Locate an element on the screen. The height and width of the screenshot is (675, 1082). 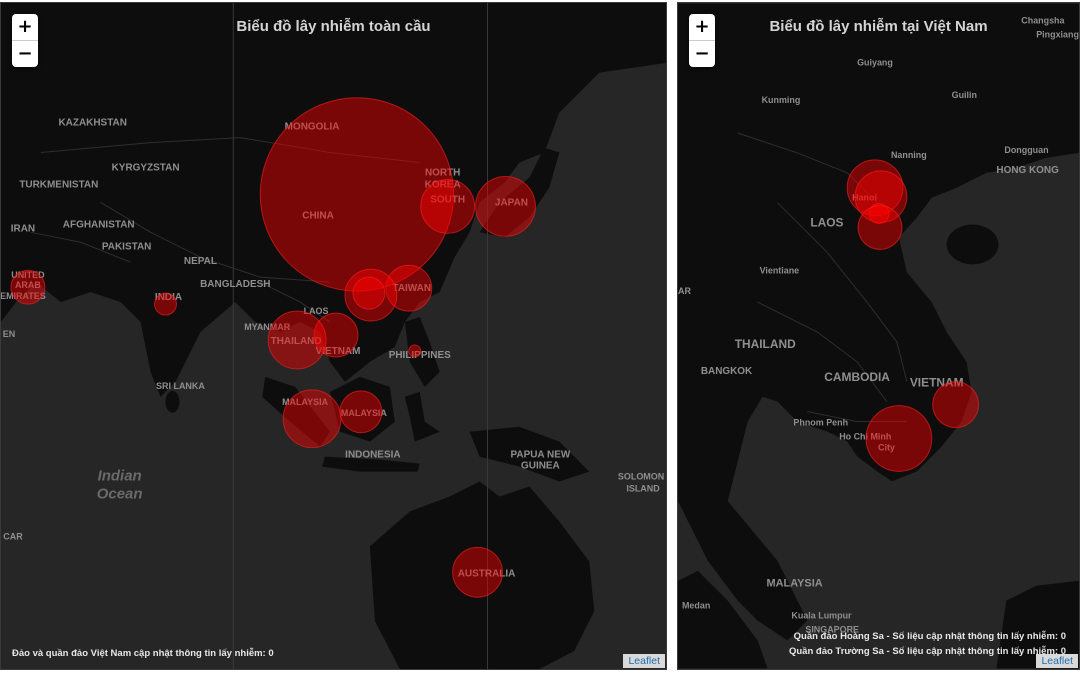
infection-bubble-khanh-hoa is located at coordinates (955, 405).